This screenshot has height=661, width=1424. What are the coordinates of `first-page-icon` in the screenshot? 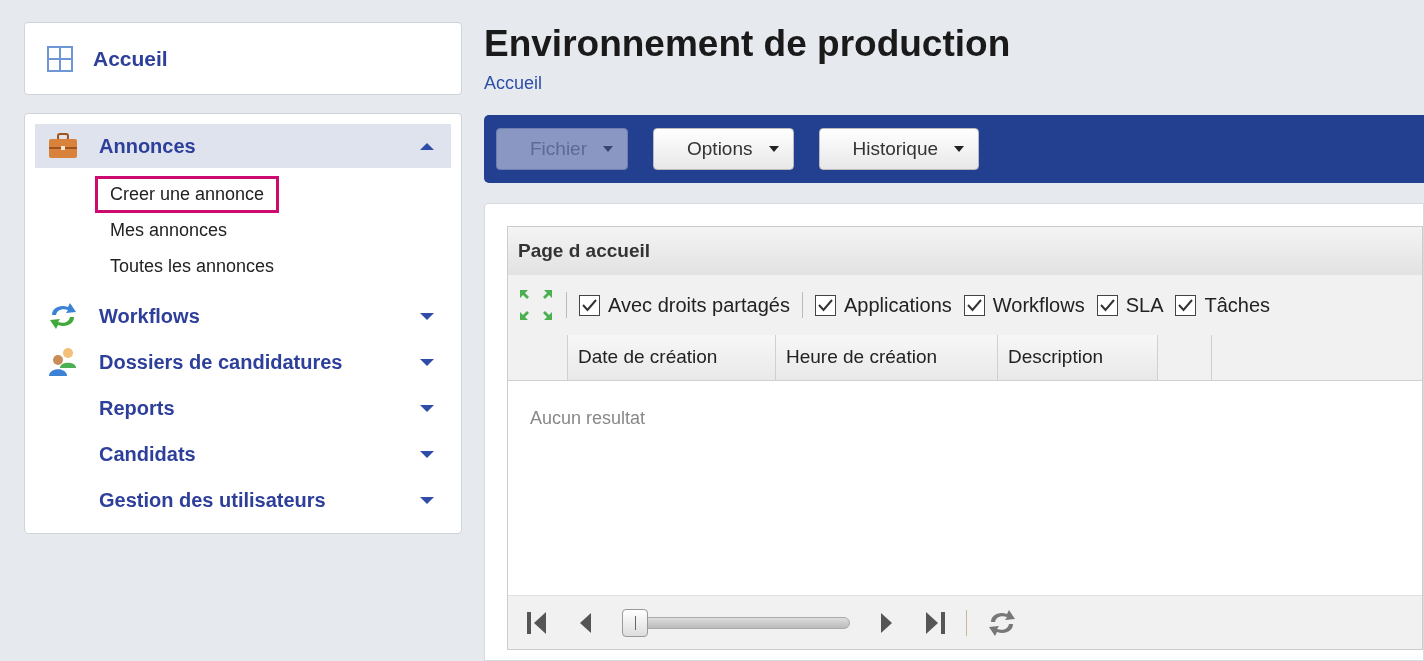 It's located at (537, 622).